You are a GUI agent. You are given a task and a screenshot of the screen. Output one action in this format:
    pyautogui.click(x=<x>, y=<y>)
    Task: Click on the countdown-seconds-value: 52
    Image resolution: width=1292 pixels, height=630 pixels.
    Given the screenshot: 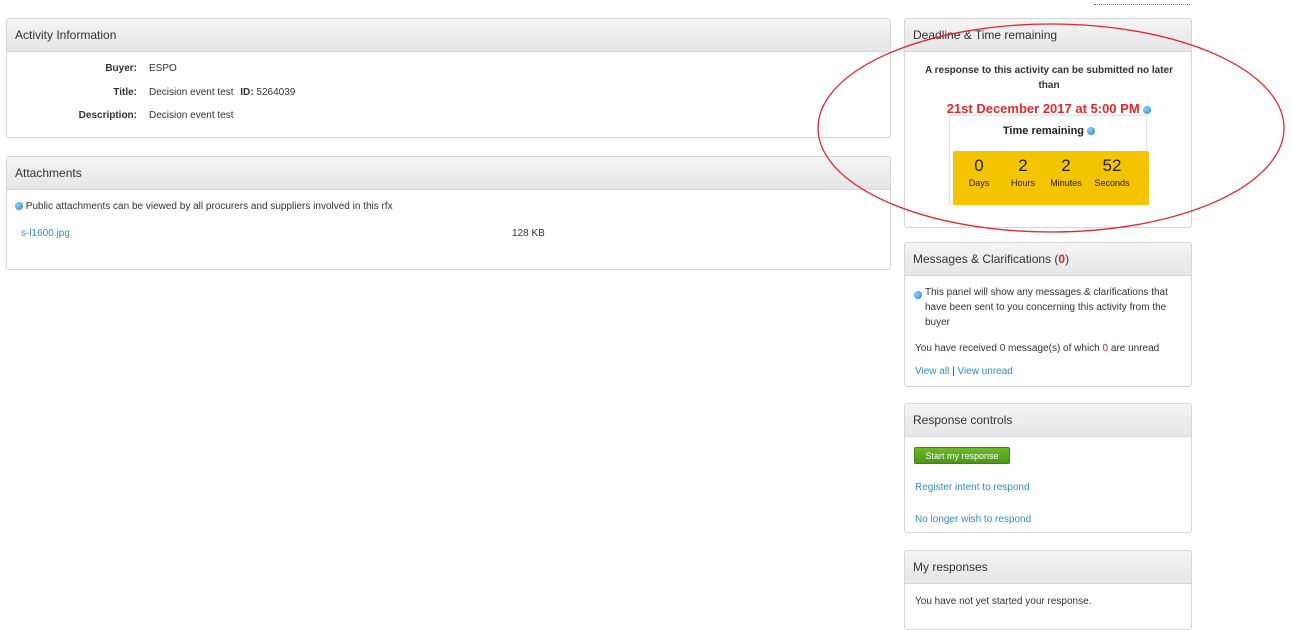 What is the action you would take?
    pyautogui.click(x=1112, y=165)
    